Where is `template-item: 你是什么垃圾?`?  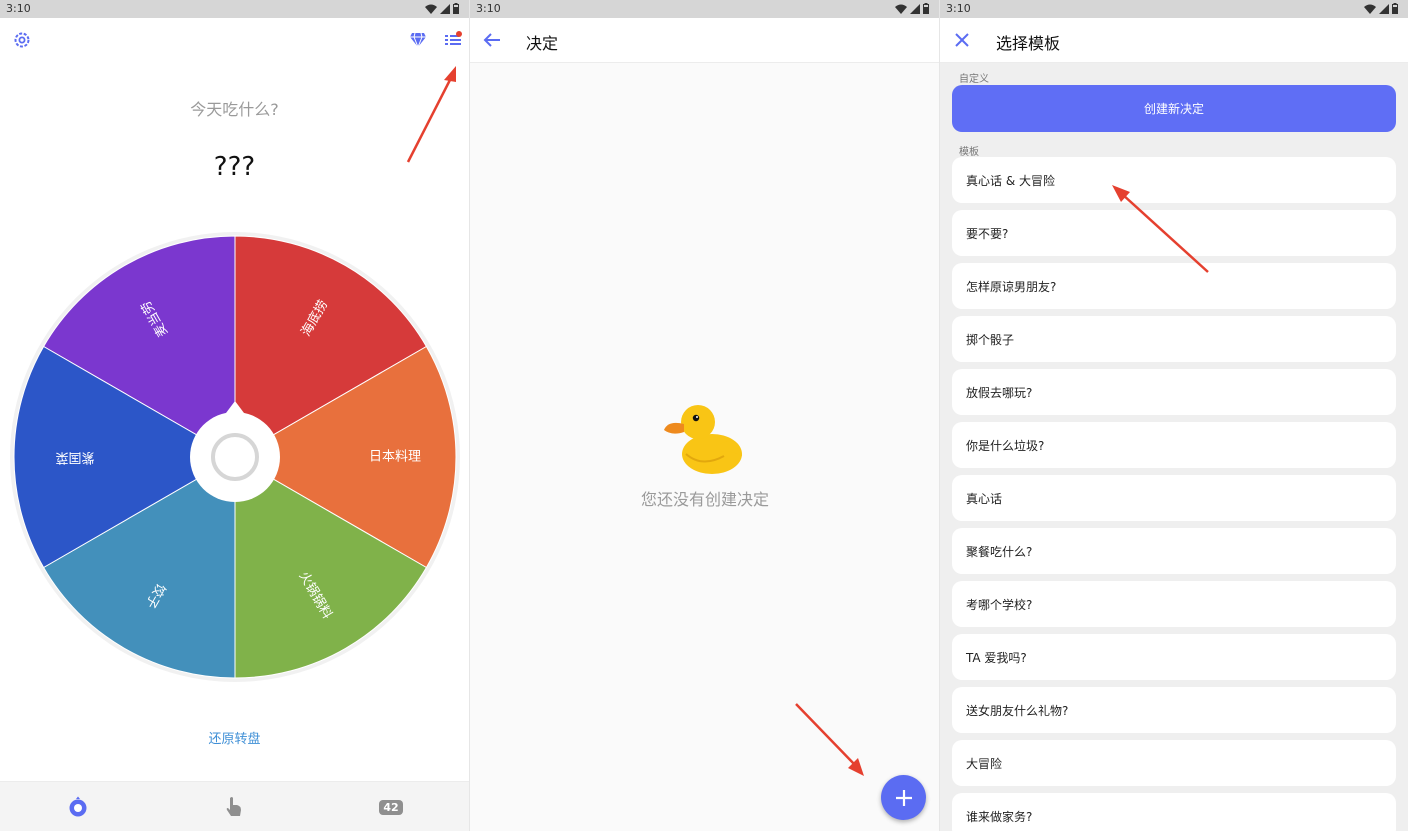
template-item: 你是什么垃圾? is located at coordinates (1174, 445).